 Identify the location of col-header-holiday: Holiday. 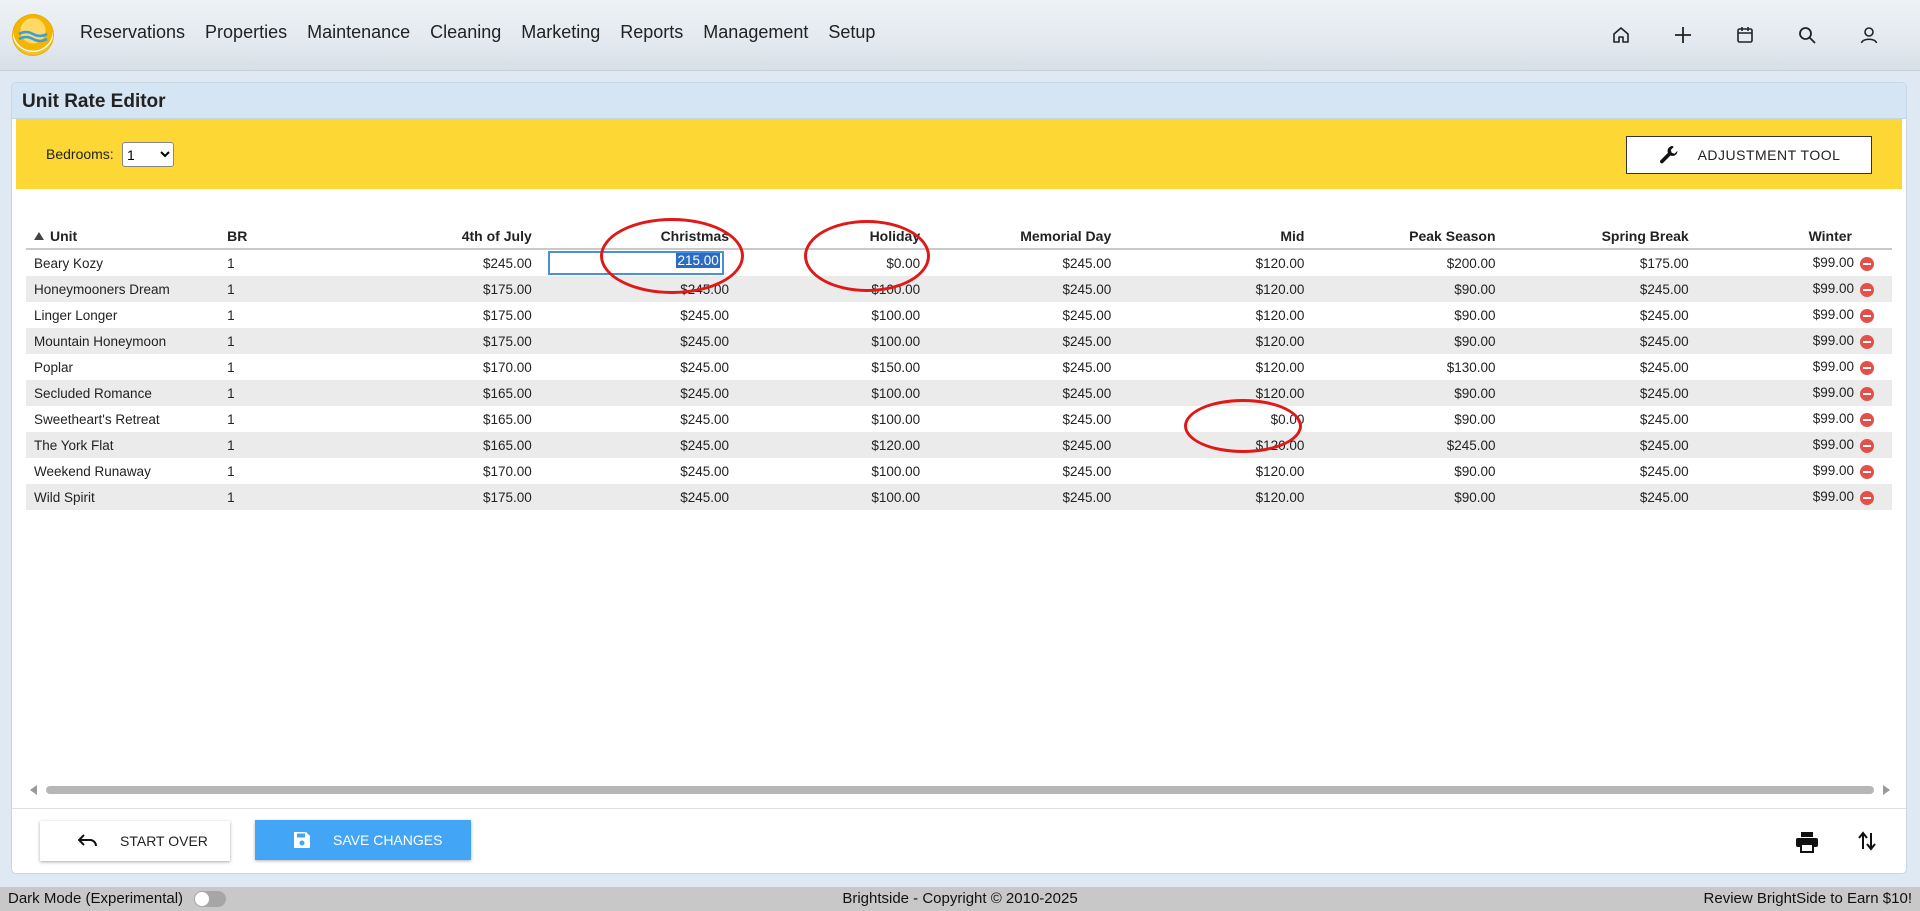
(833, 236).